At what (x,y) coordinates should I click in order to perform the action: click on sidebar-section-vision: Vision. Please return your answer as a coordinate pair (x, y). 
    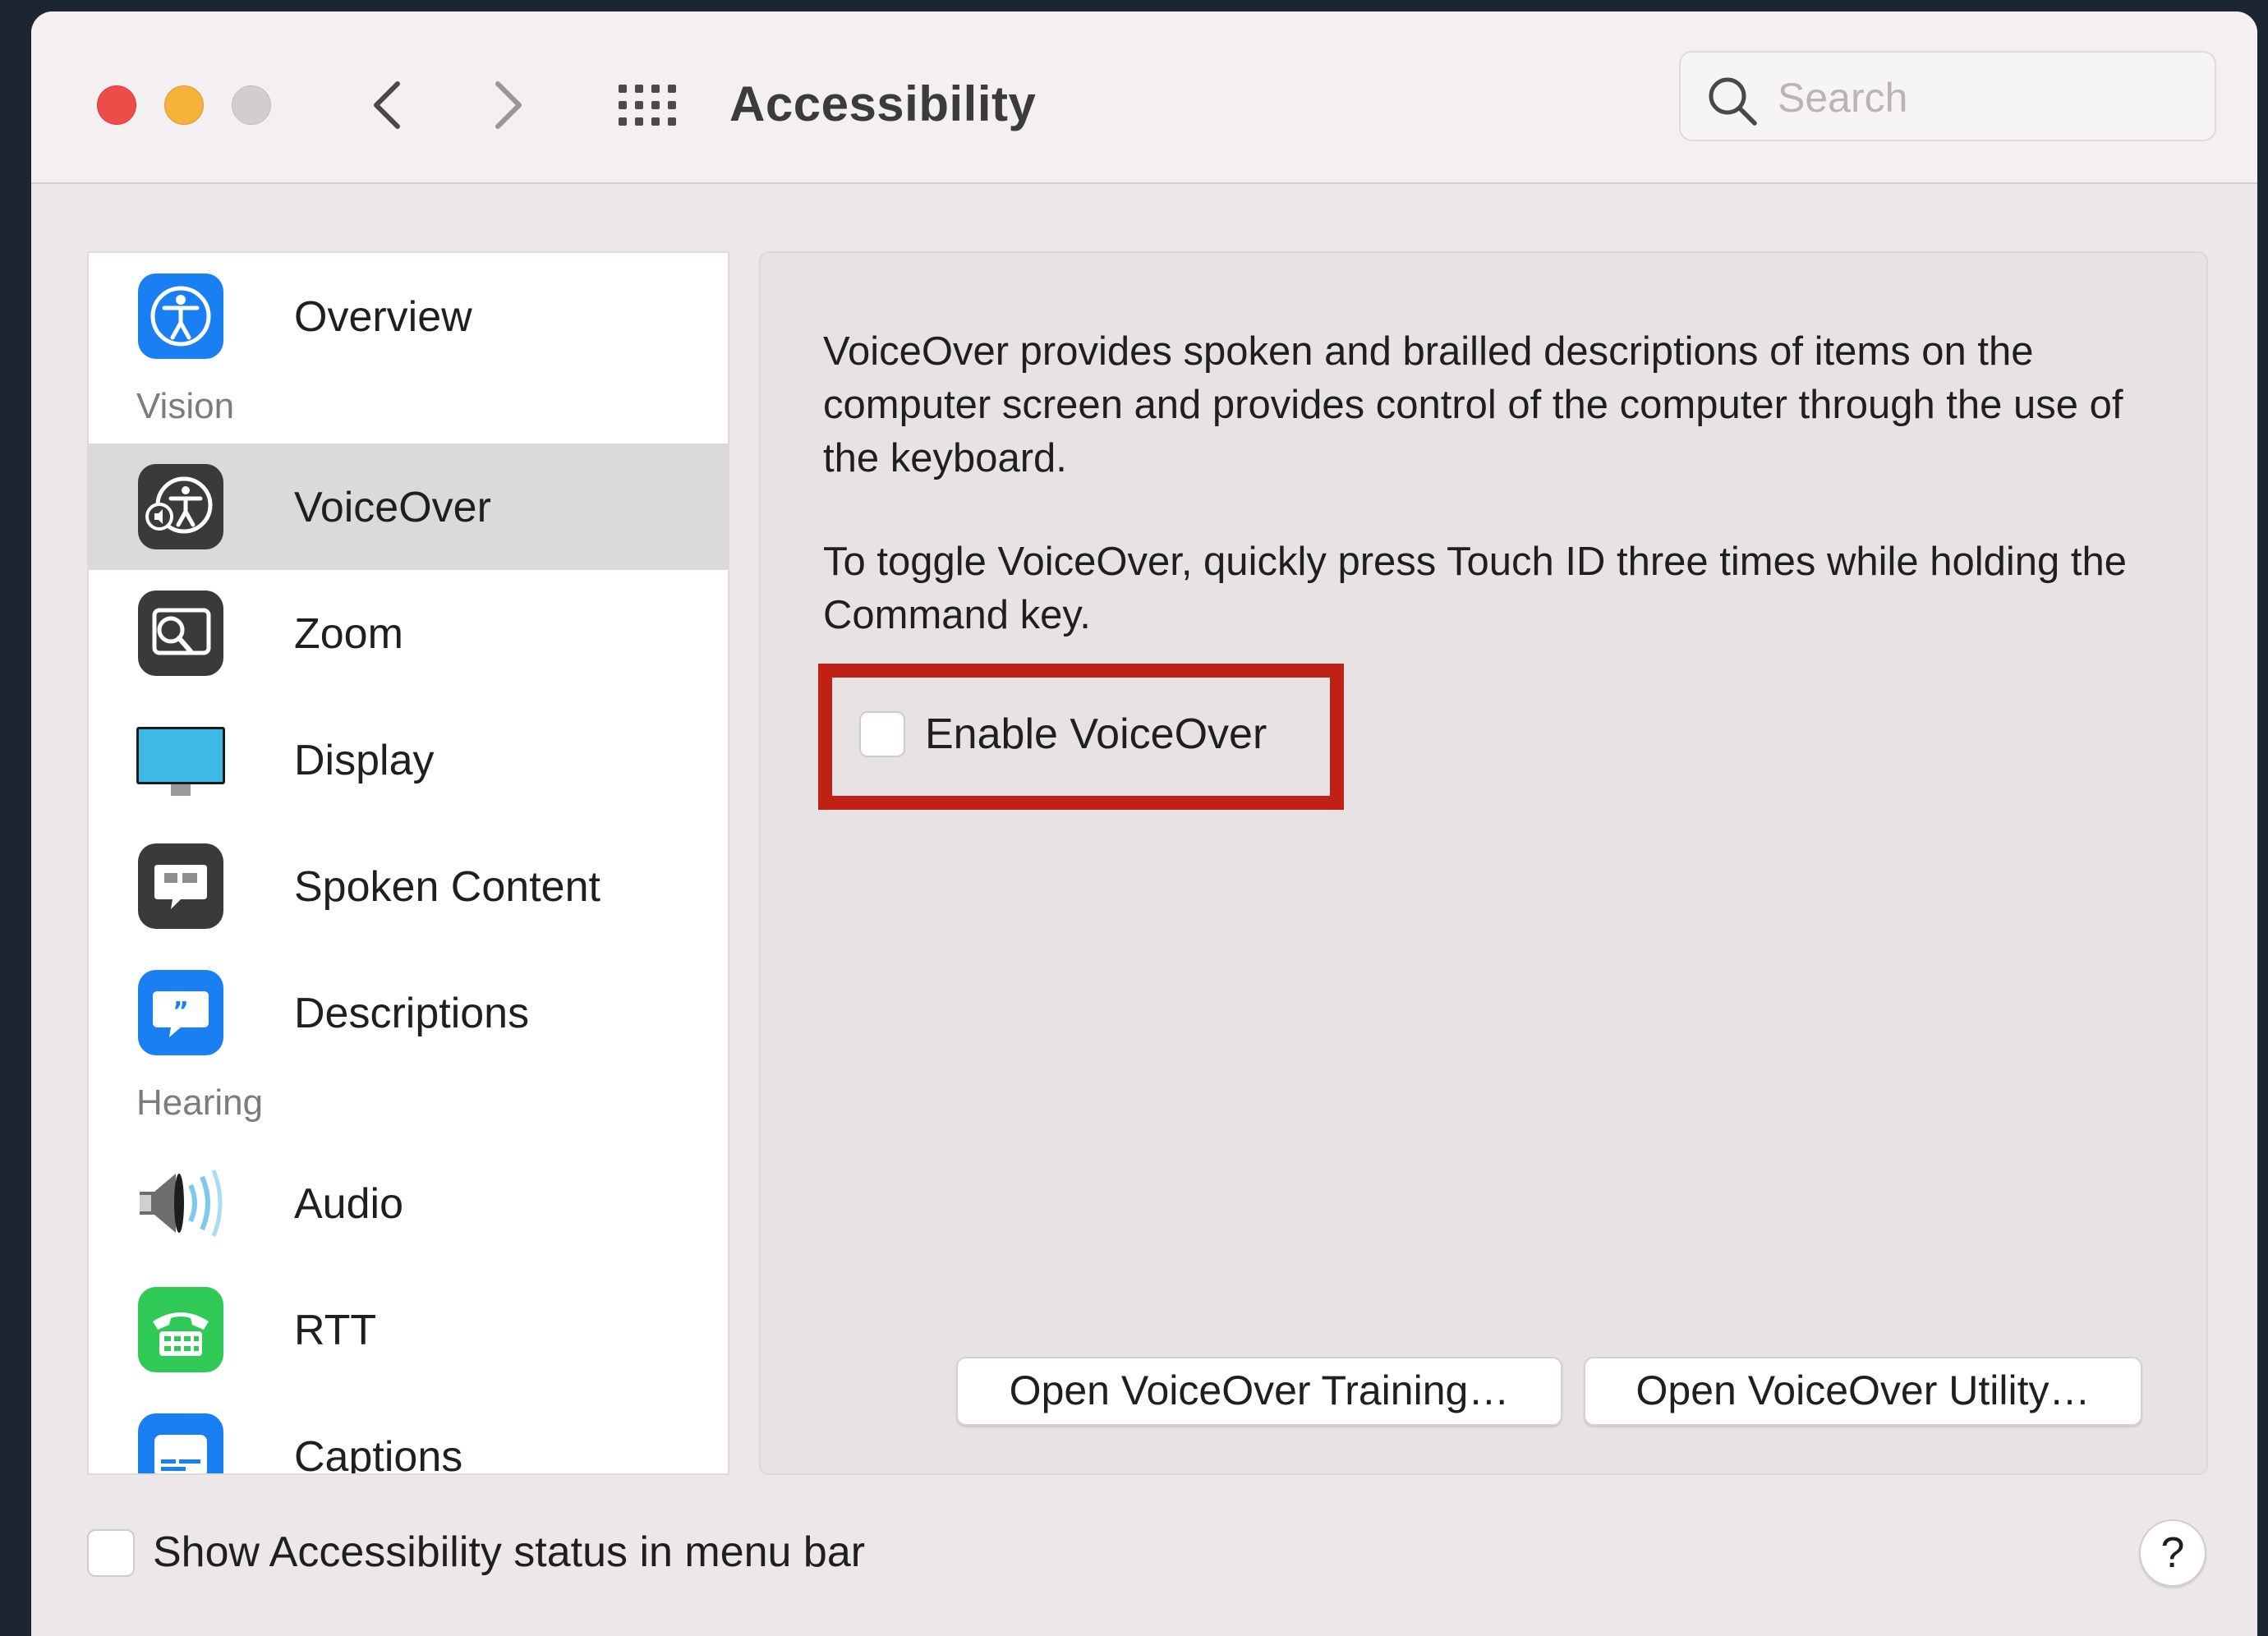
    Looking at the image, I should click on (185, 406).